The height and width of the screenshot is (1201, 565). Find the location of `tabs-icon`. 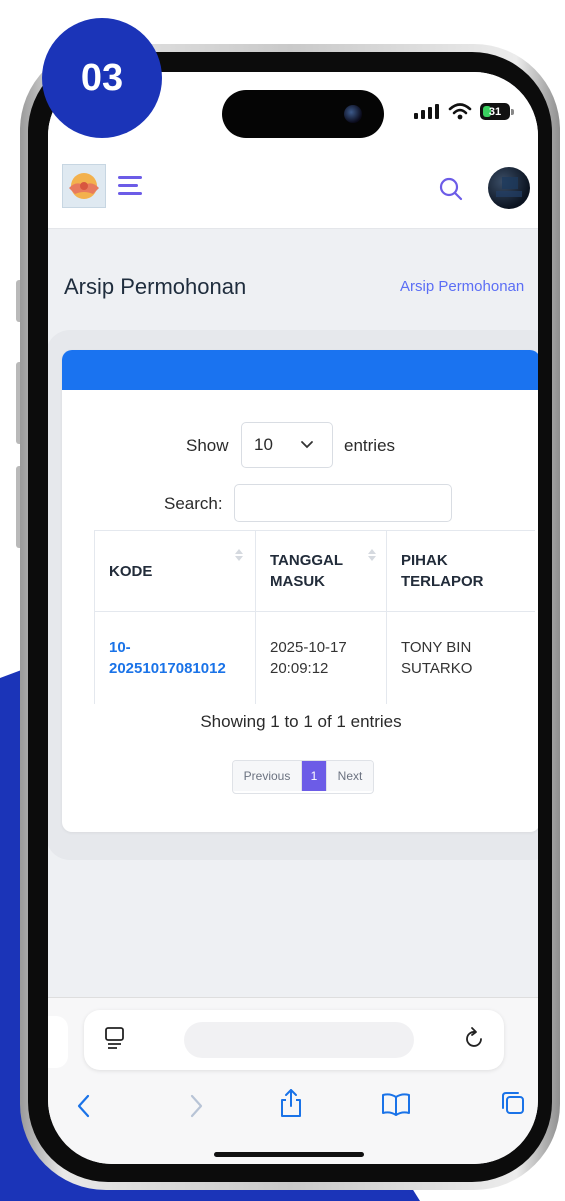

tabs-icon is located at coordinates (513, 1103).